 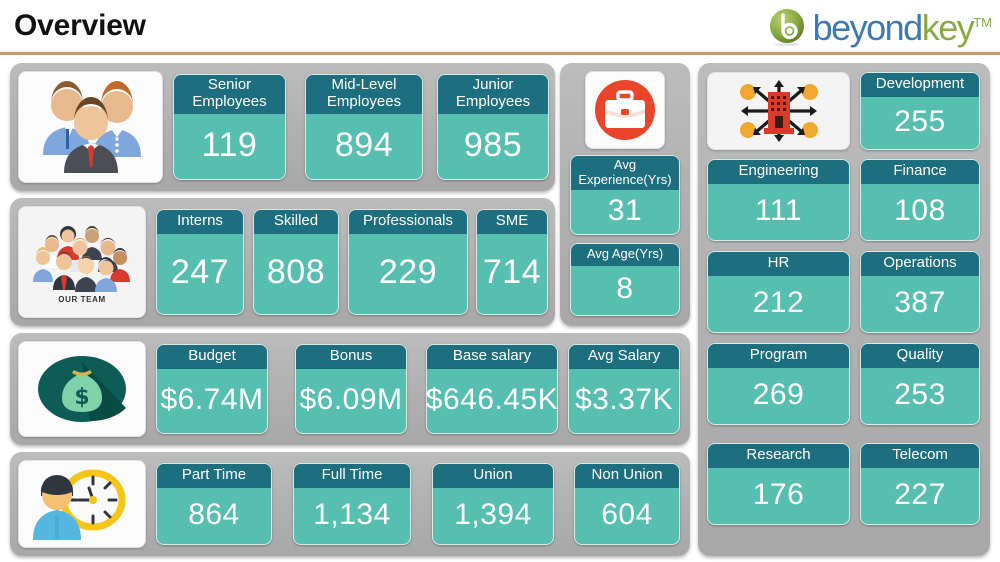 I want to click on card-union: Union 1,394, so click(x=493, y=504).